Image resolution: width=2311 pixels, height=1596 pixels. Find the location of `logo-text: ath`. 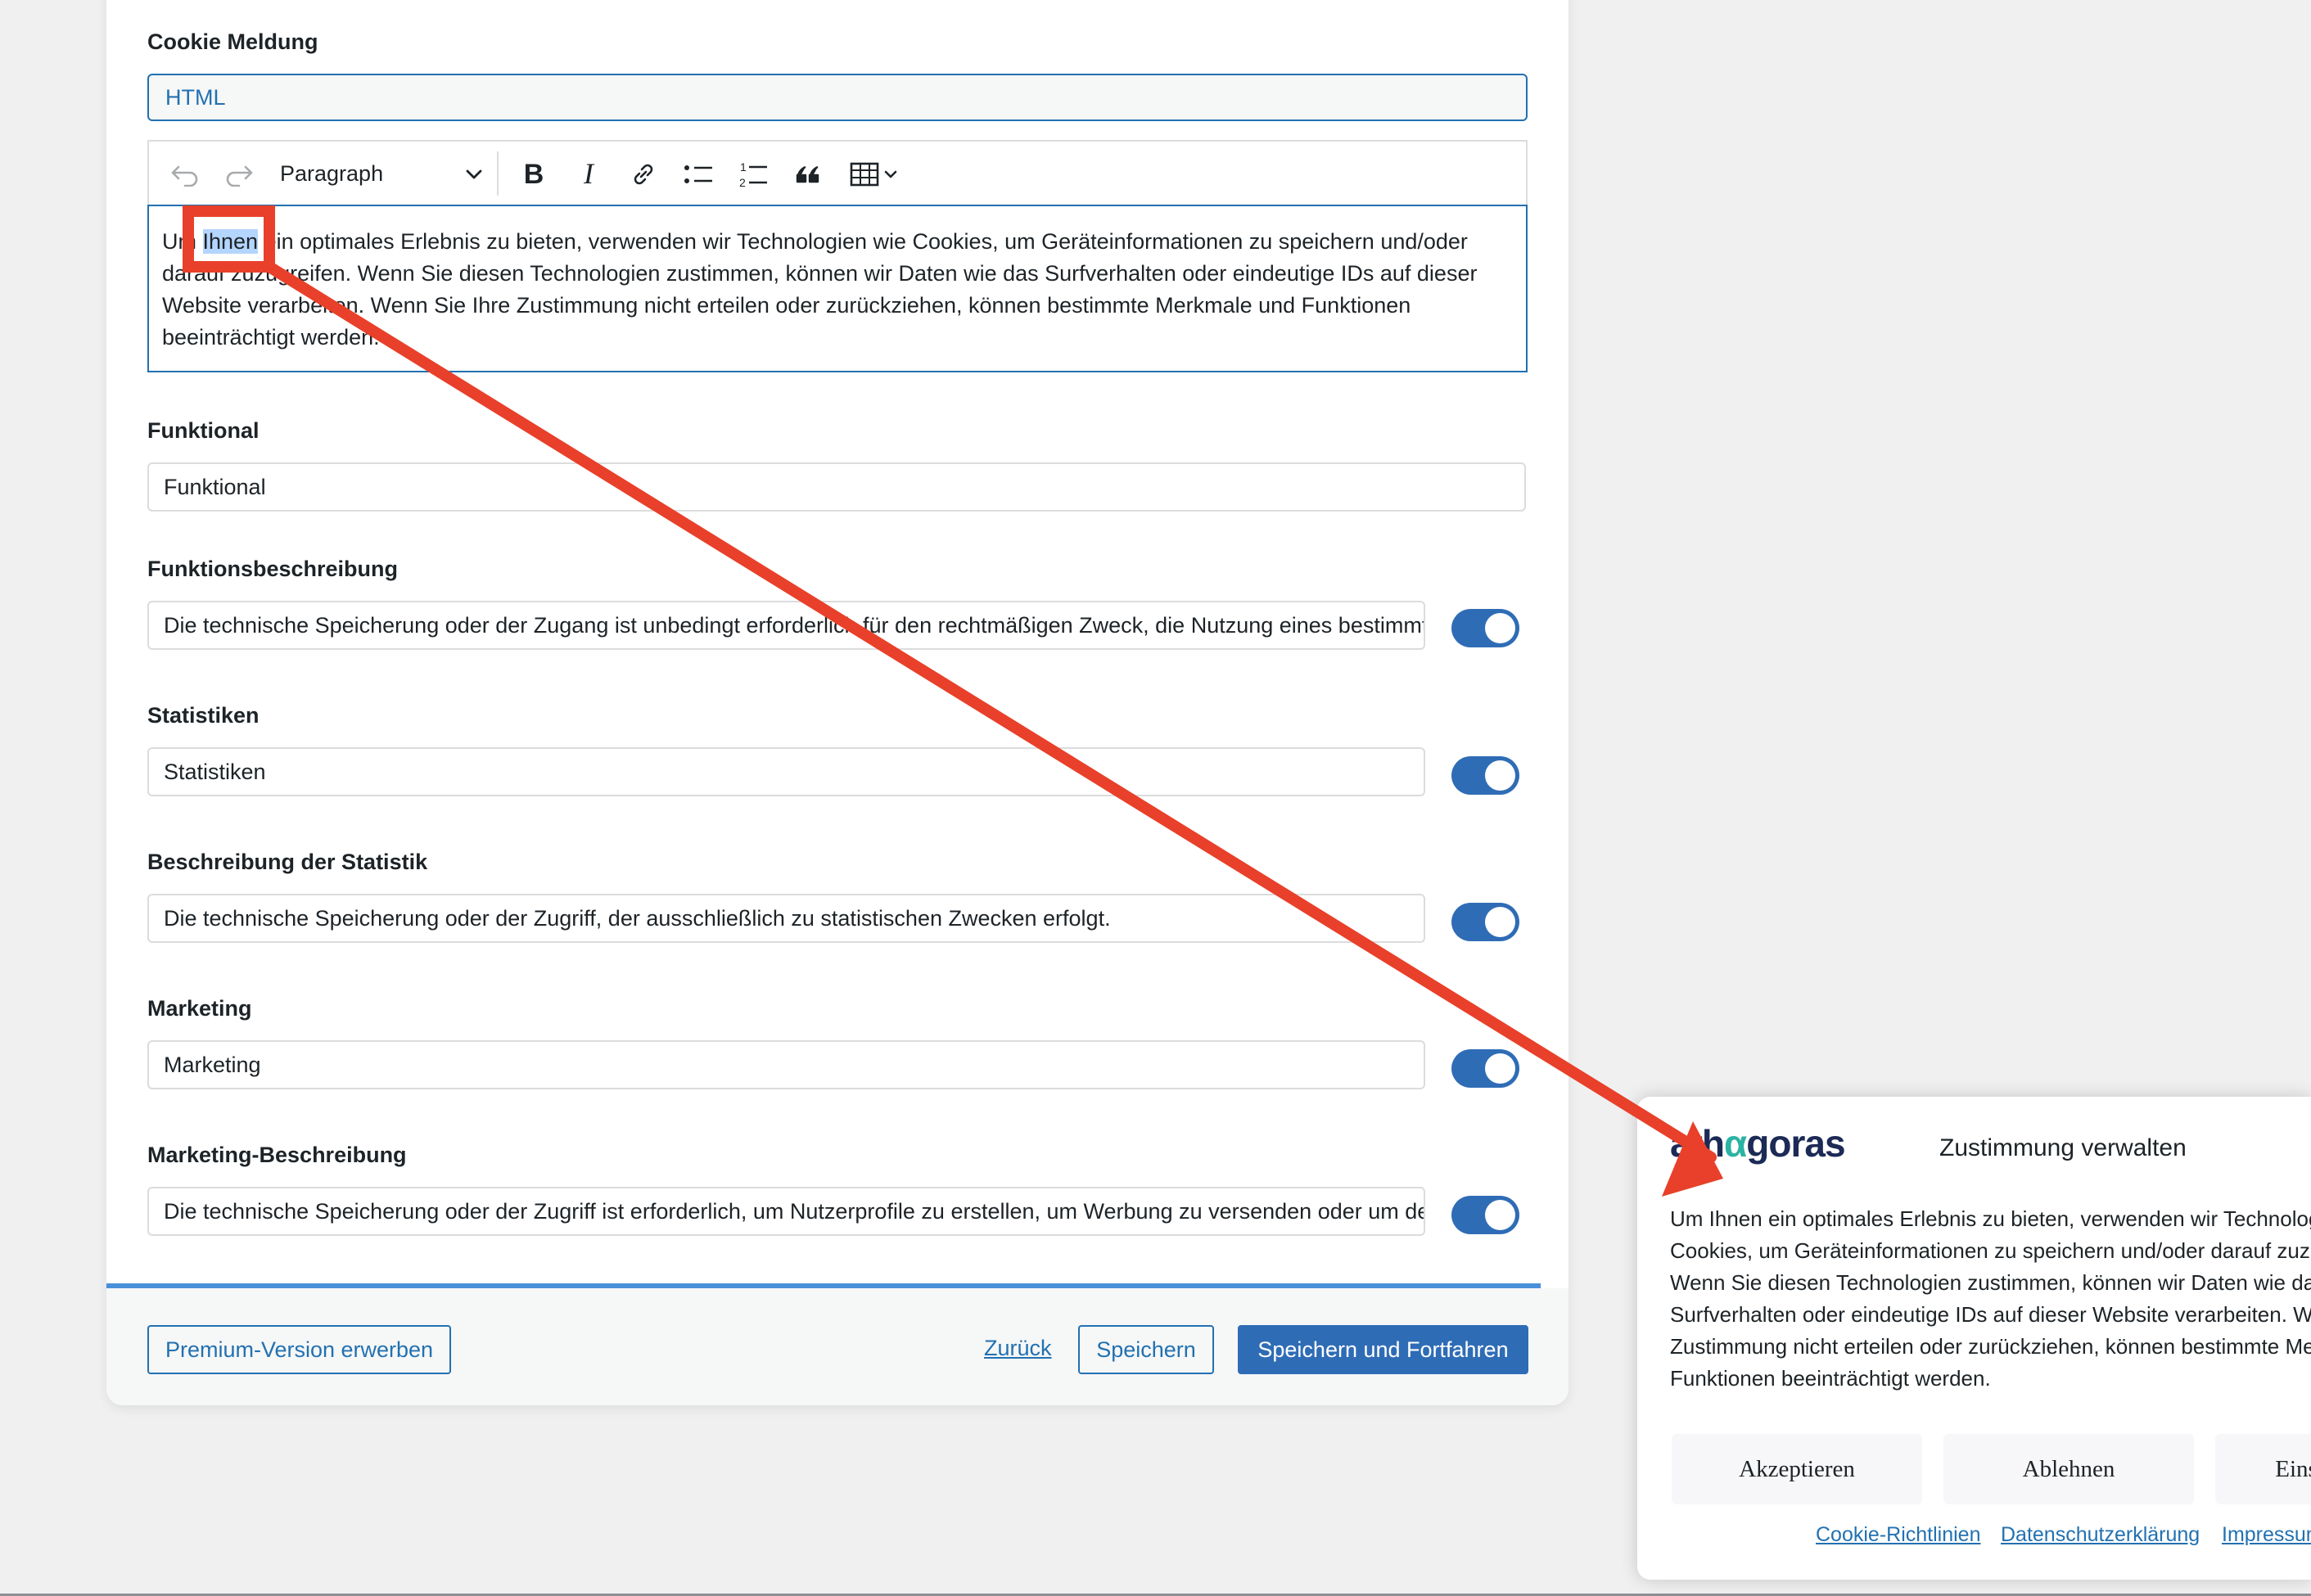

logo-text: ath is located at coordinates (1697, 1143).